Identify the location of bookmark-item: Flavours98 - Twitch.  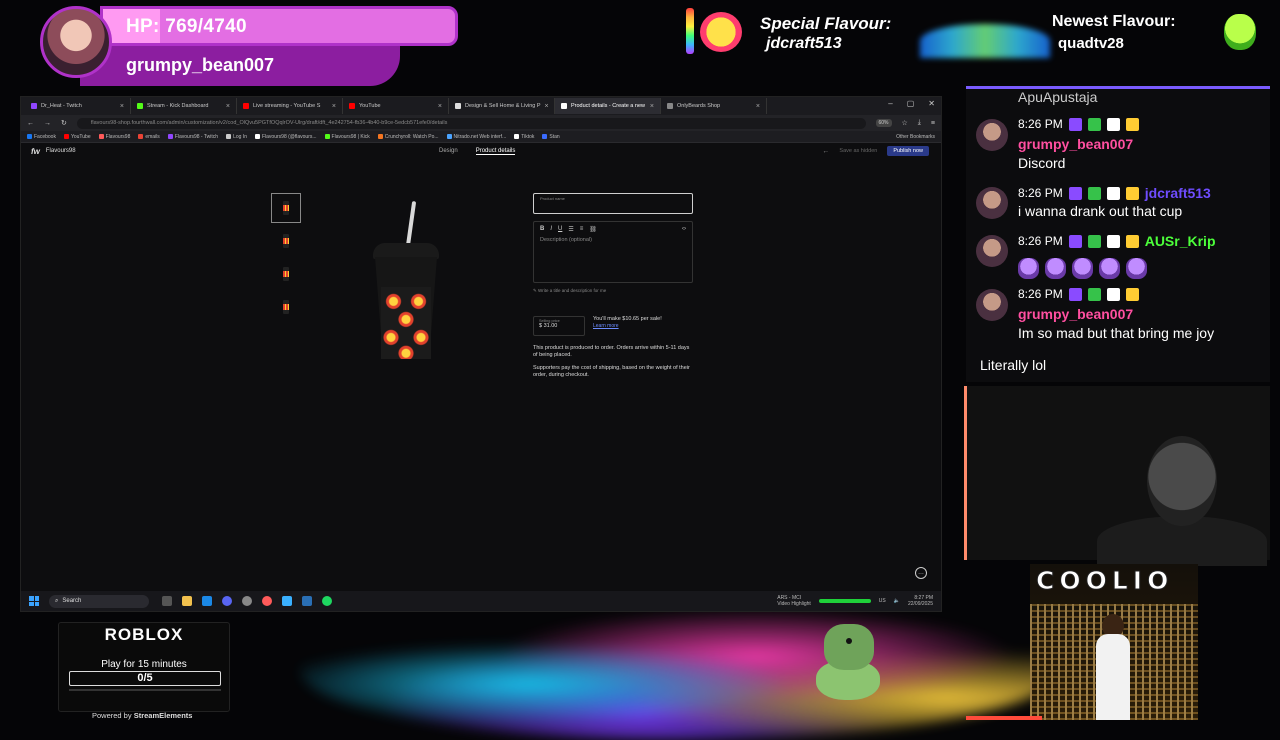
(192, 137).